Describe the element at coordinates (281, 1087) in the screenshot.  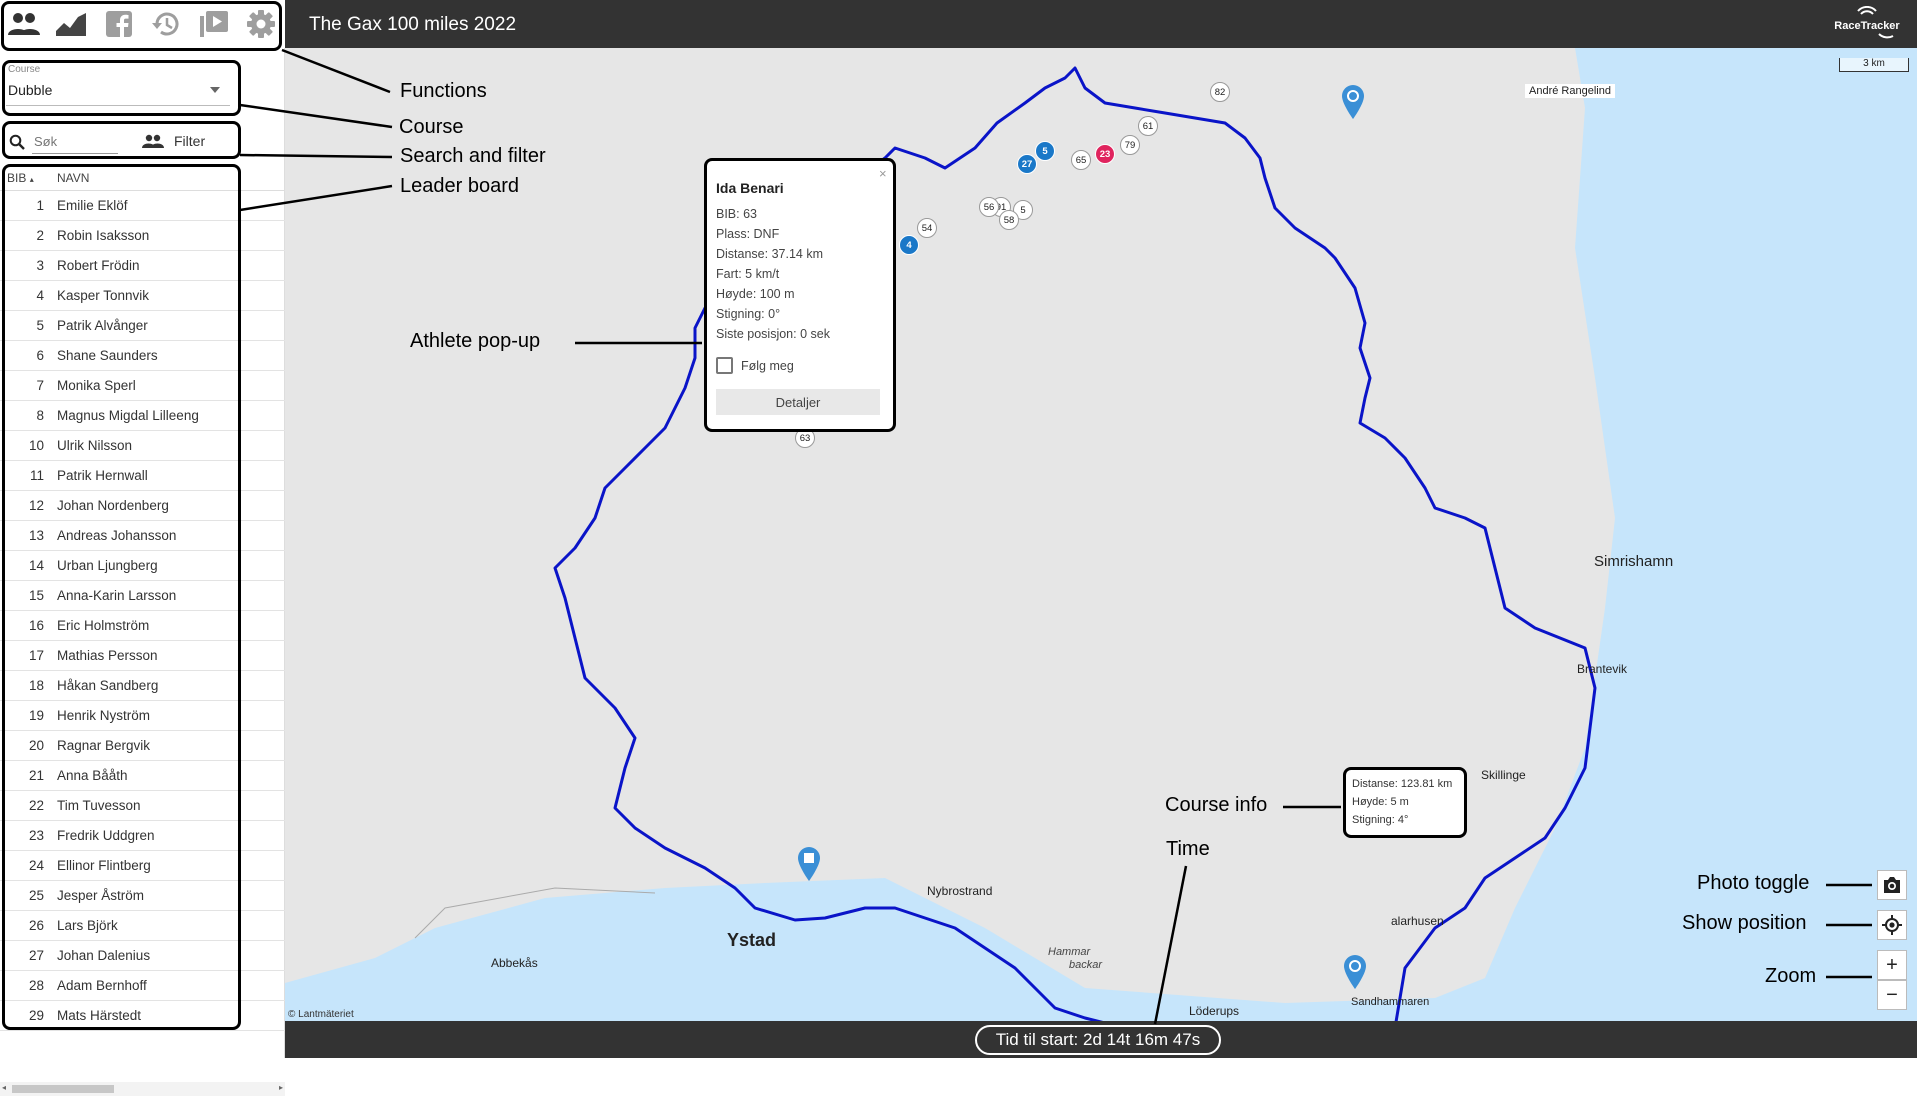
I see `scroll-right-icon: ▸` at that location.